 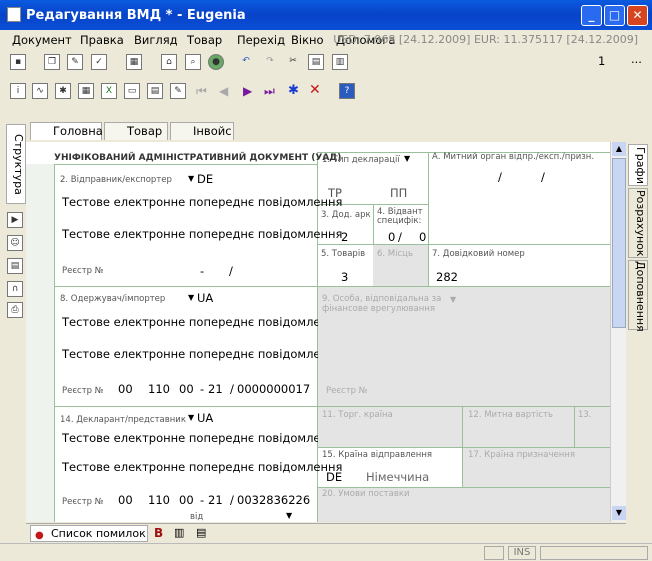 What do you see at coordinates (601, 61) in the screenshot?
I see `counter-field: 1` at bounding box center [601, 61].